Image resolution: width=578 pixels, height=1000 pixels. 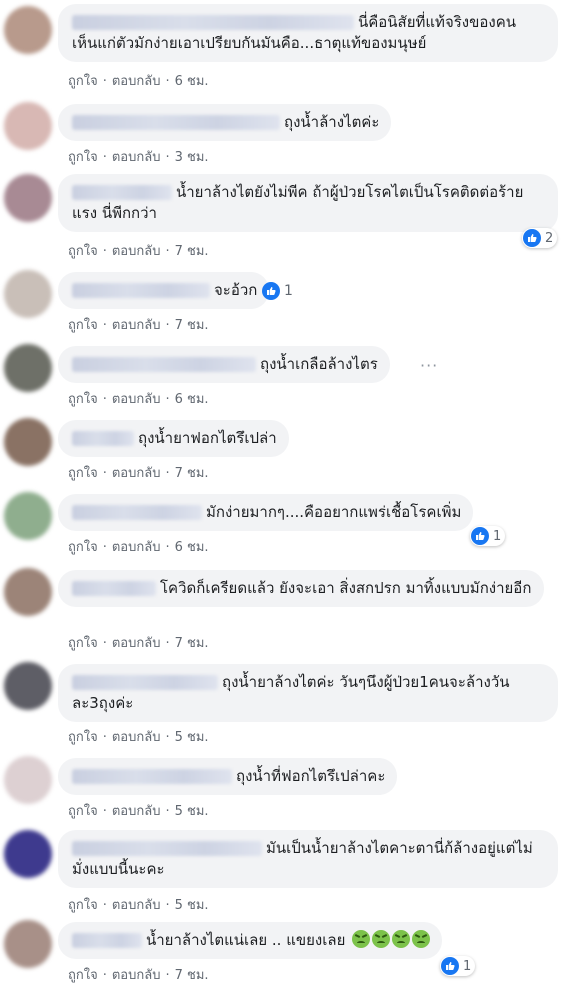 I want to click on reaction-count: 2, so click(x=540, y=238).